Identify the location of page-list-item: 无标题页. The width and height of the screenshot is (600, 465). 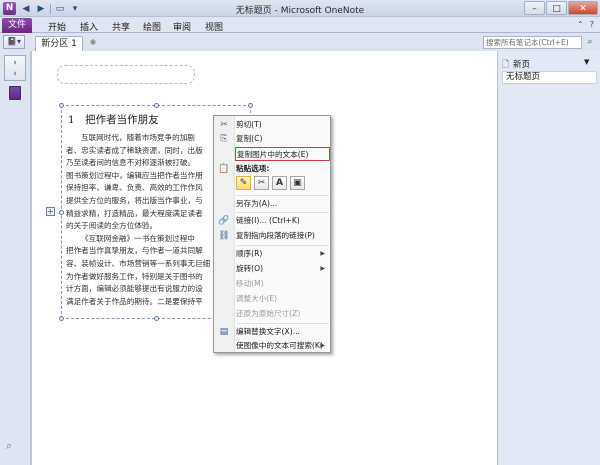
(549, 77).